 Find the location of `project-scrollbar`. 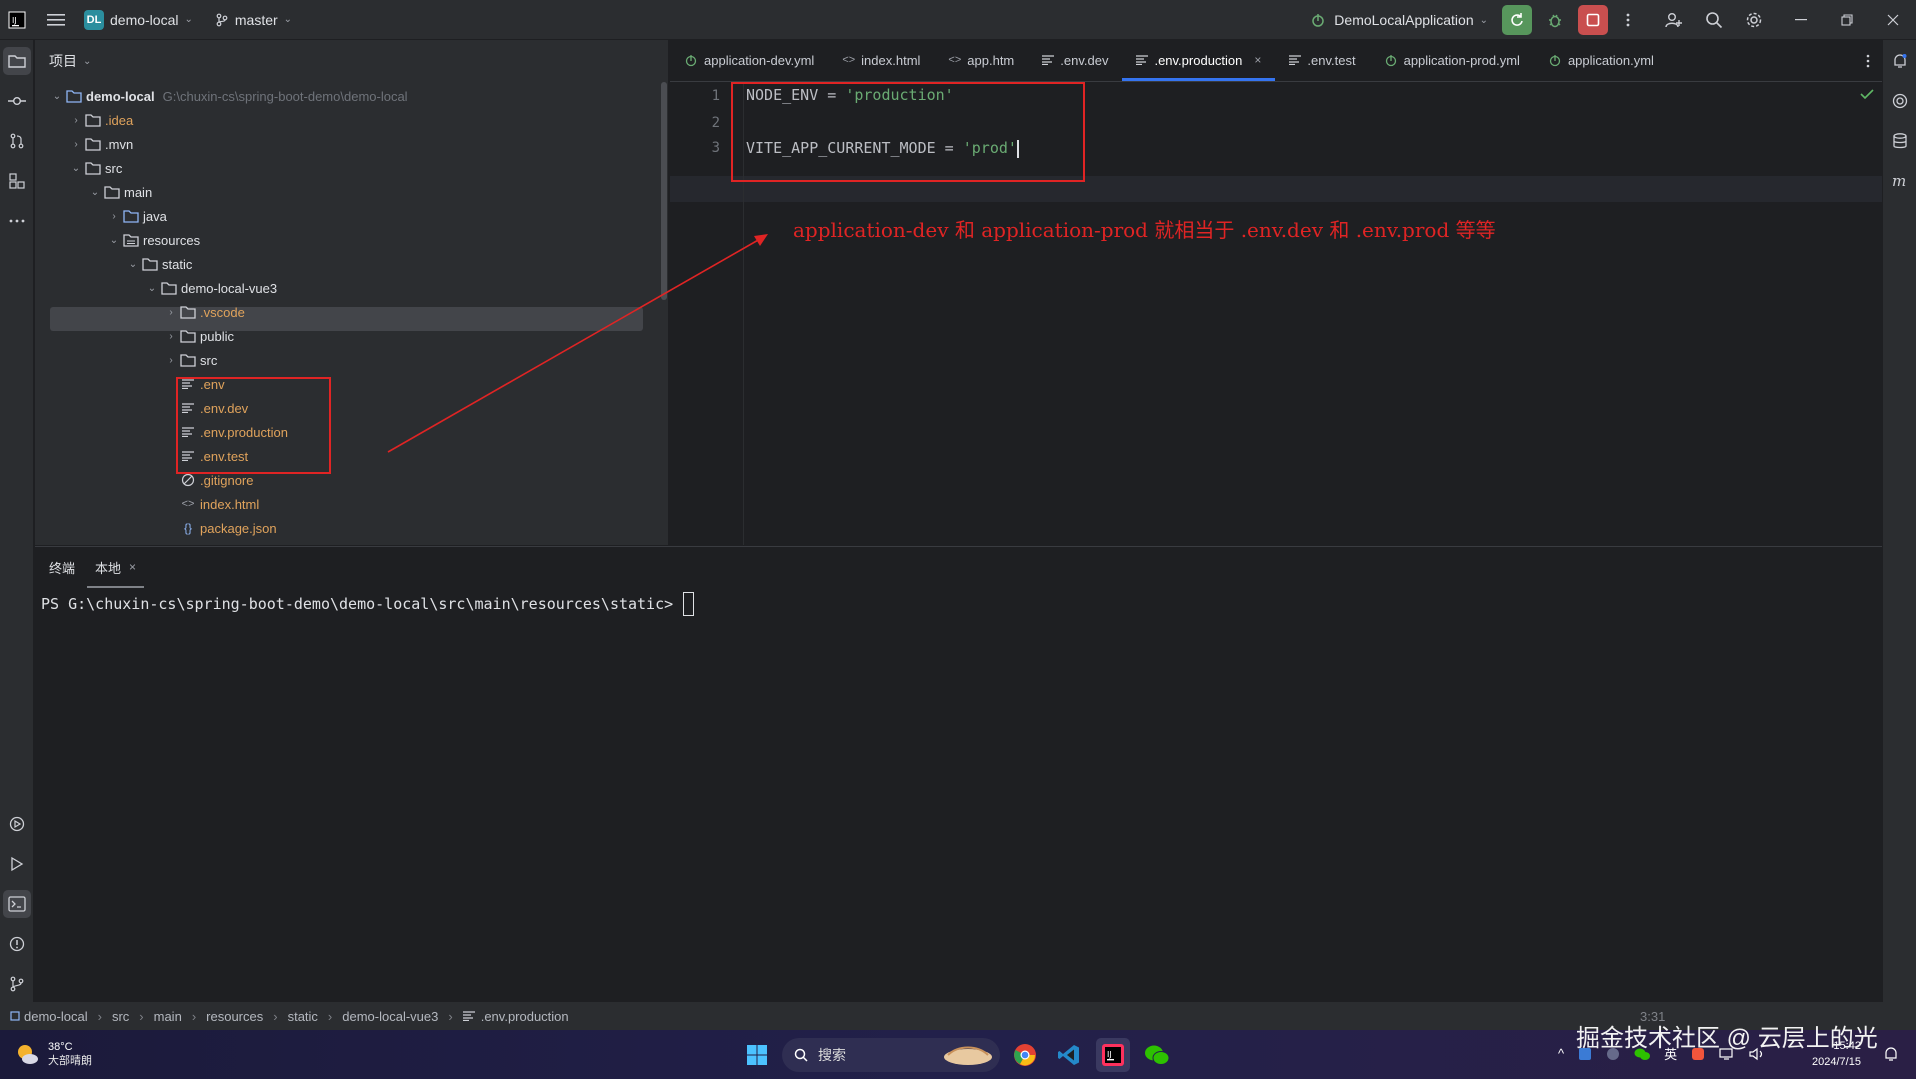

project-scrollbar is located at coordinates (664, 191).